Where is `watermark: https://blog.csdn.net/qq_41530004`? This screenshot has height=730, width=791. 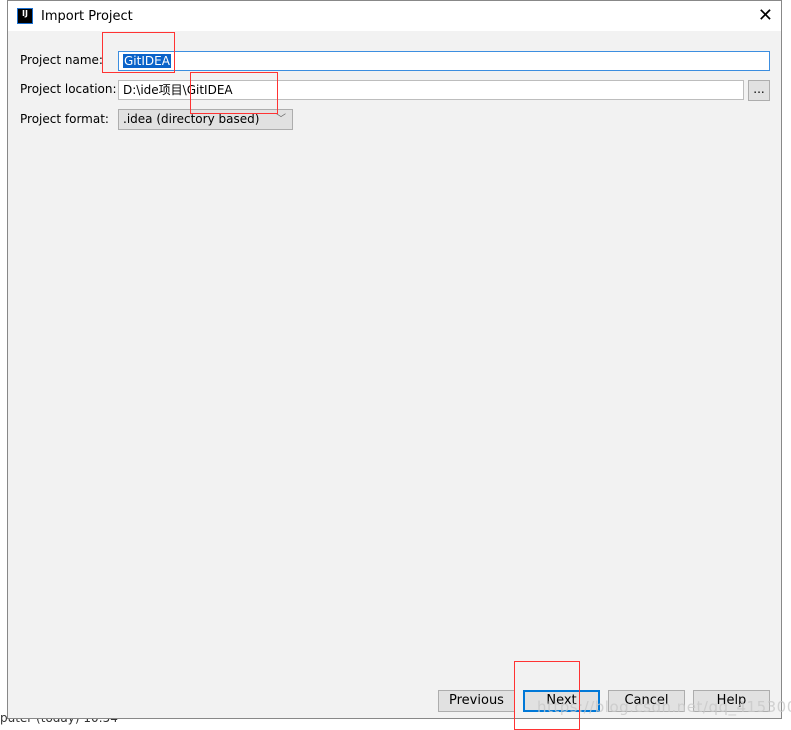 watermark: https://blog.csdn.net/qq_41530004 is located at coordinates (664, 707).